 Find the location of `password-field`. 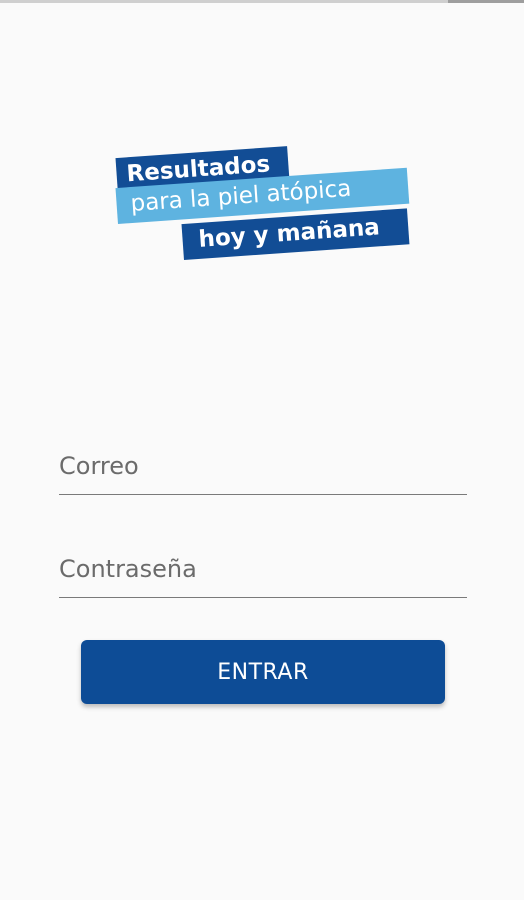

password-field is located at coordinates (263, 569).